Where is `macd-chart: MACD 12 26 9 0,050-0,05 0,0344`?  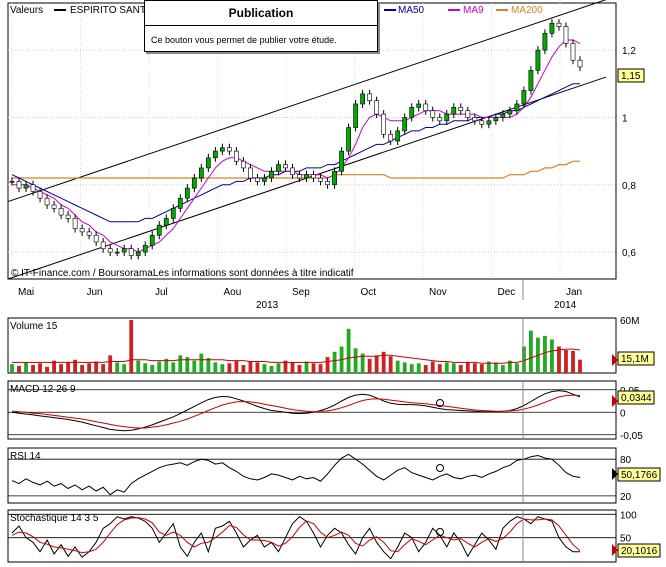 macd-chart: MACD 12 26 9 0,050-0,05 0,0344 is located at coordinates (333, 411).